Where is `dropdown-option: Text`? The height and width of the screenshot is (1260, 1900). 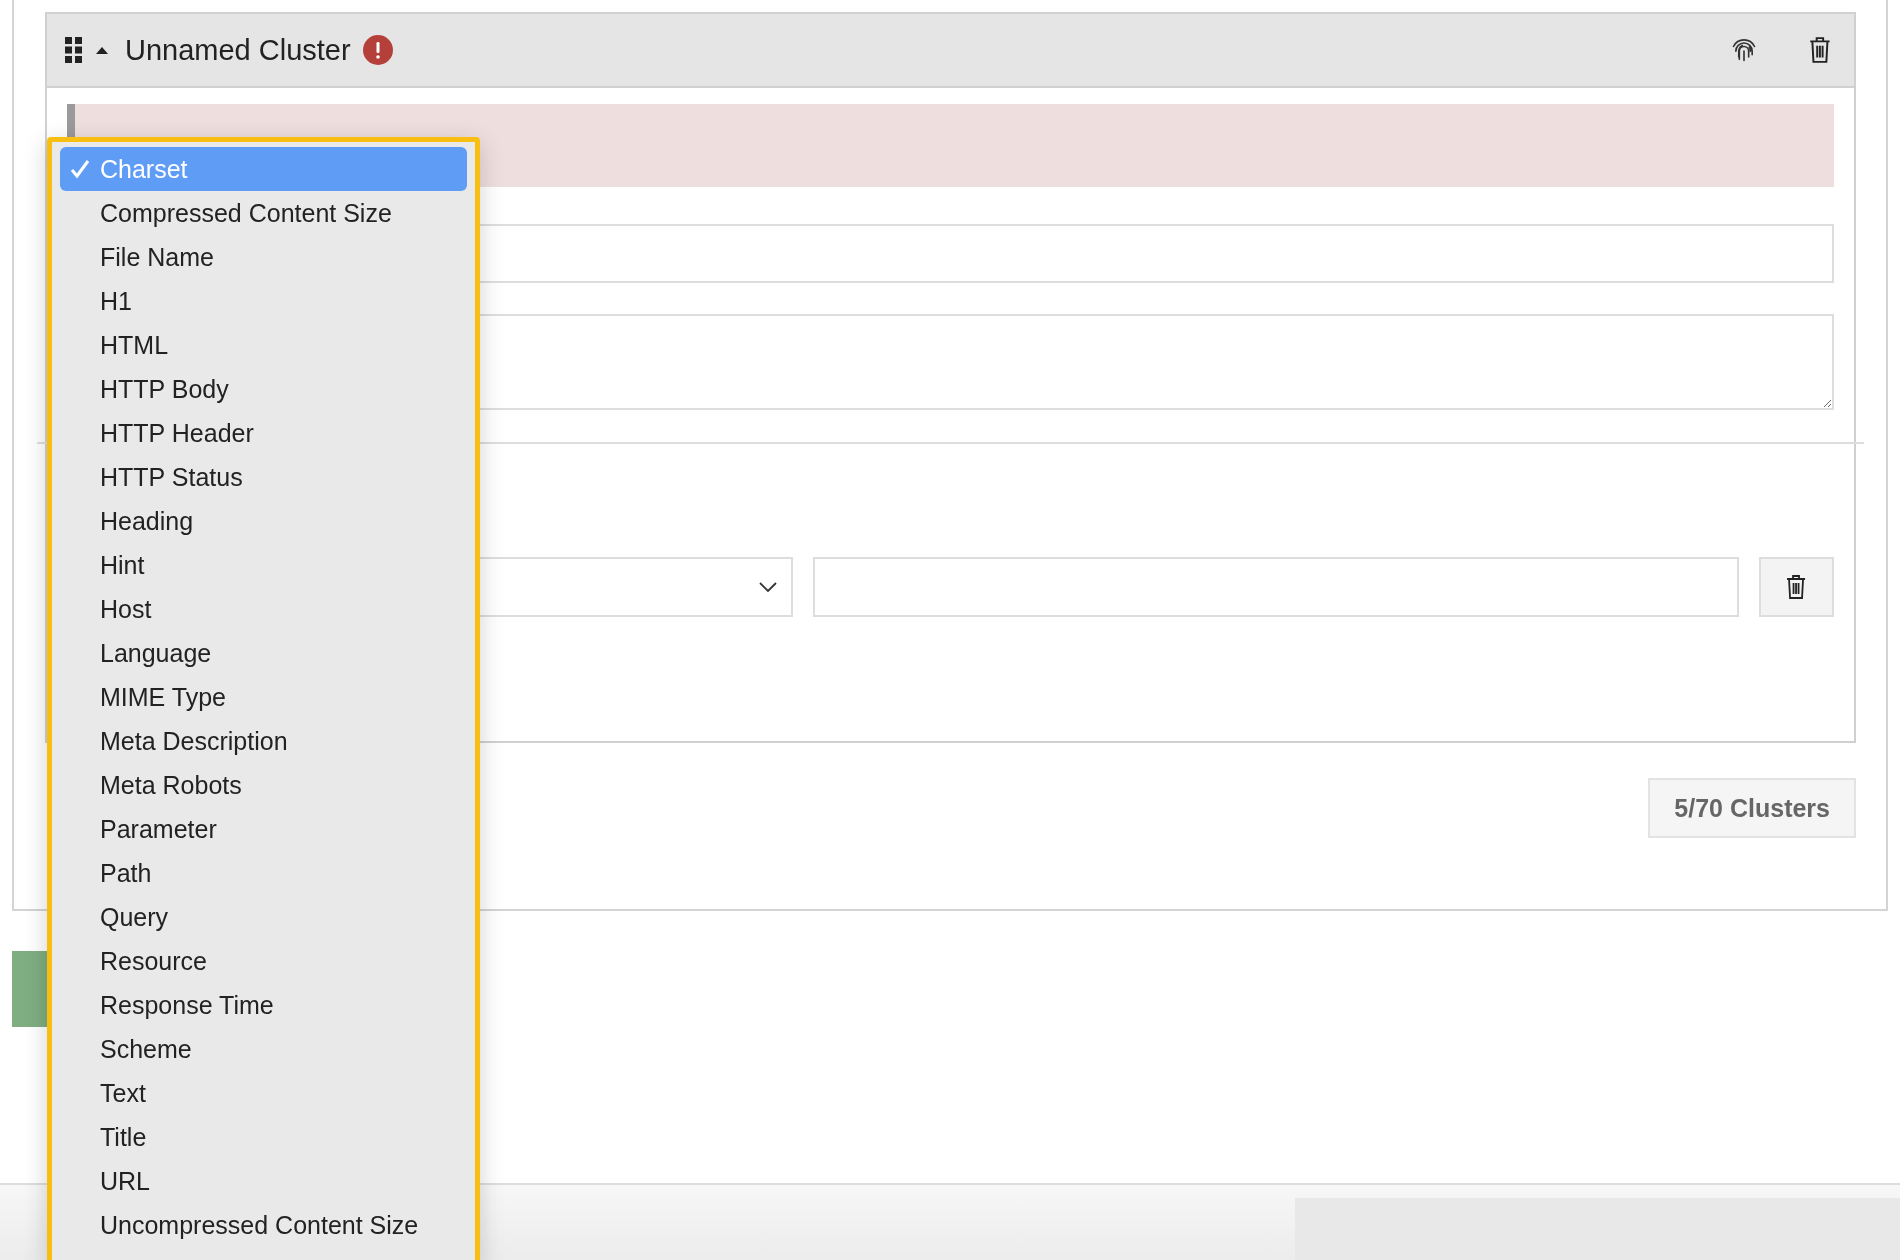 dropdown-option: Text is located at coordinates (263, 1093).